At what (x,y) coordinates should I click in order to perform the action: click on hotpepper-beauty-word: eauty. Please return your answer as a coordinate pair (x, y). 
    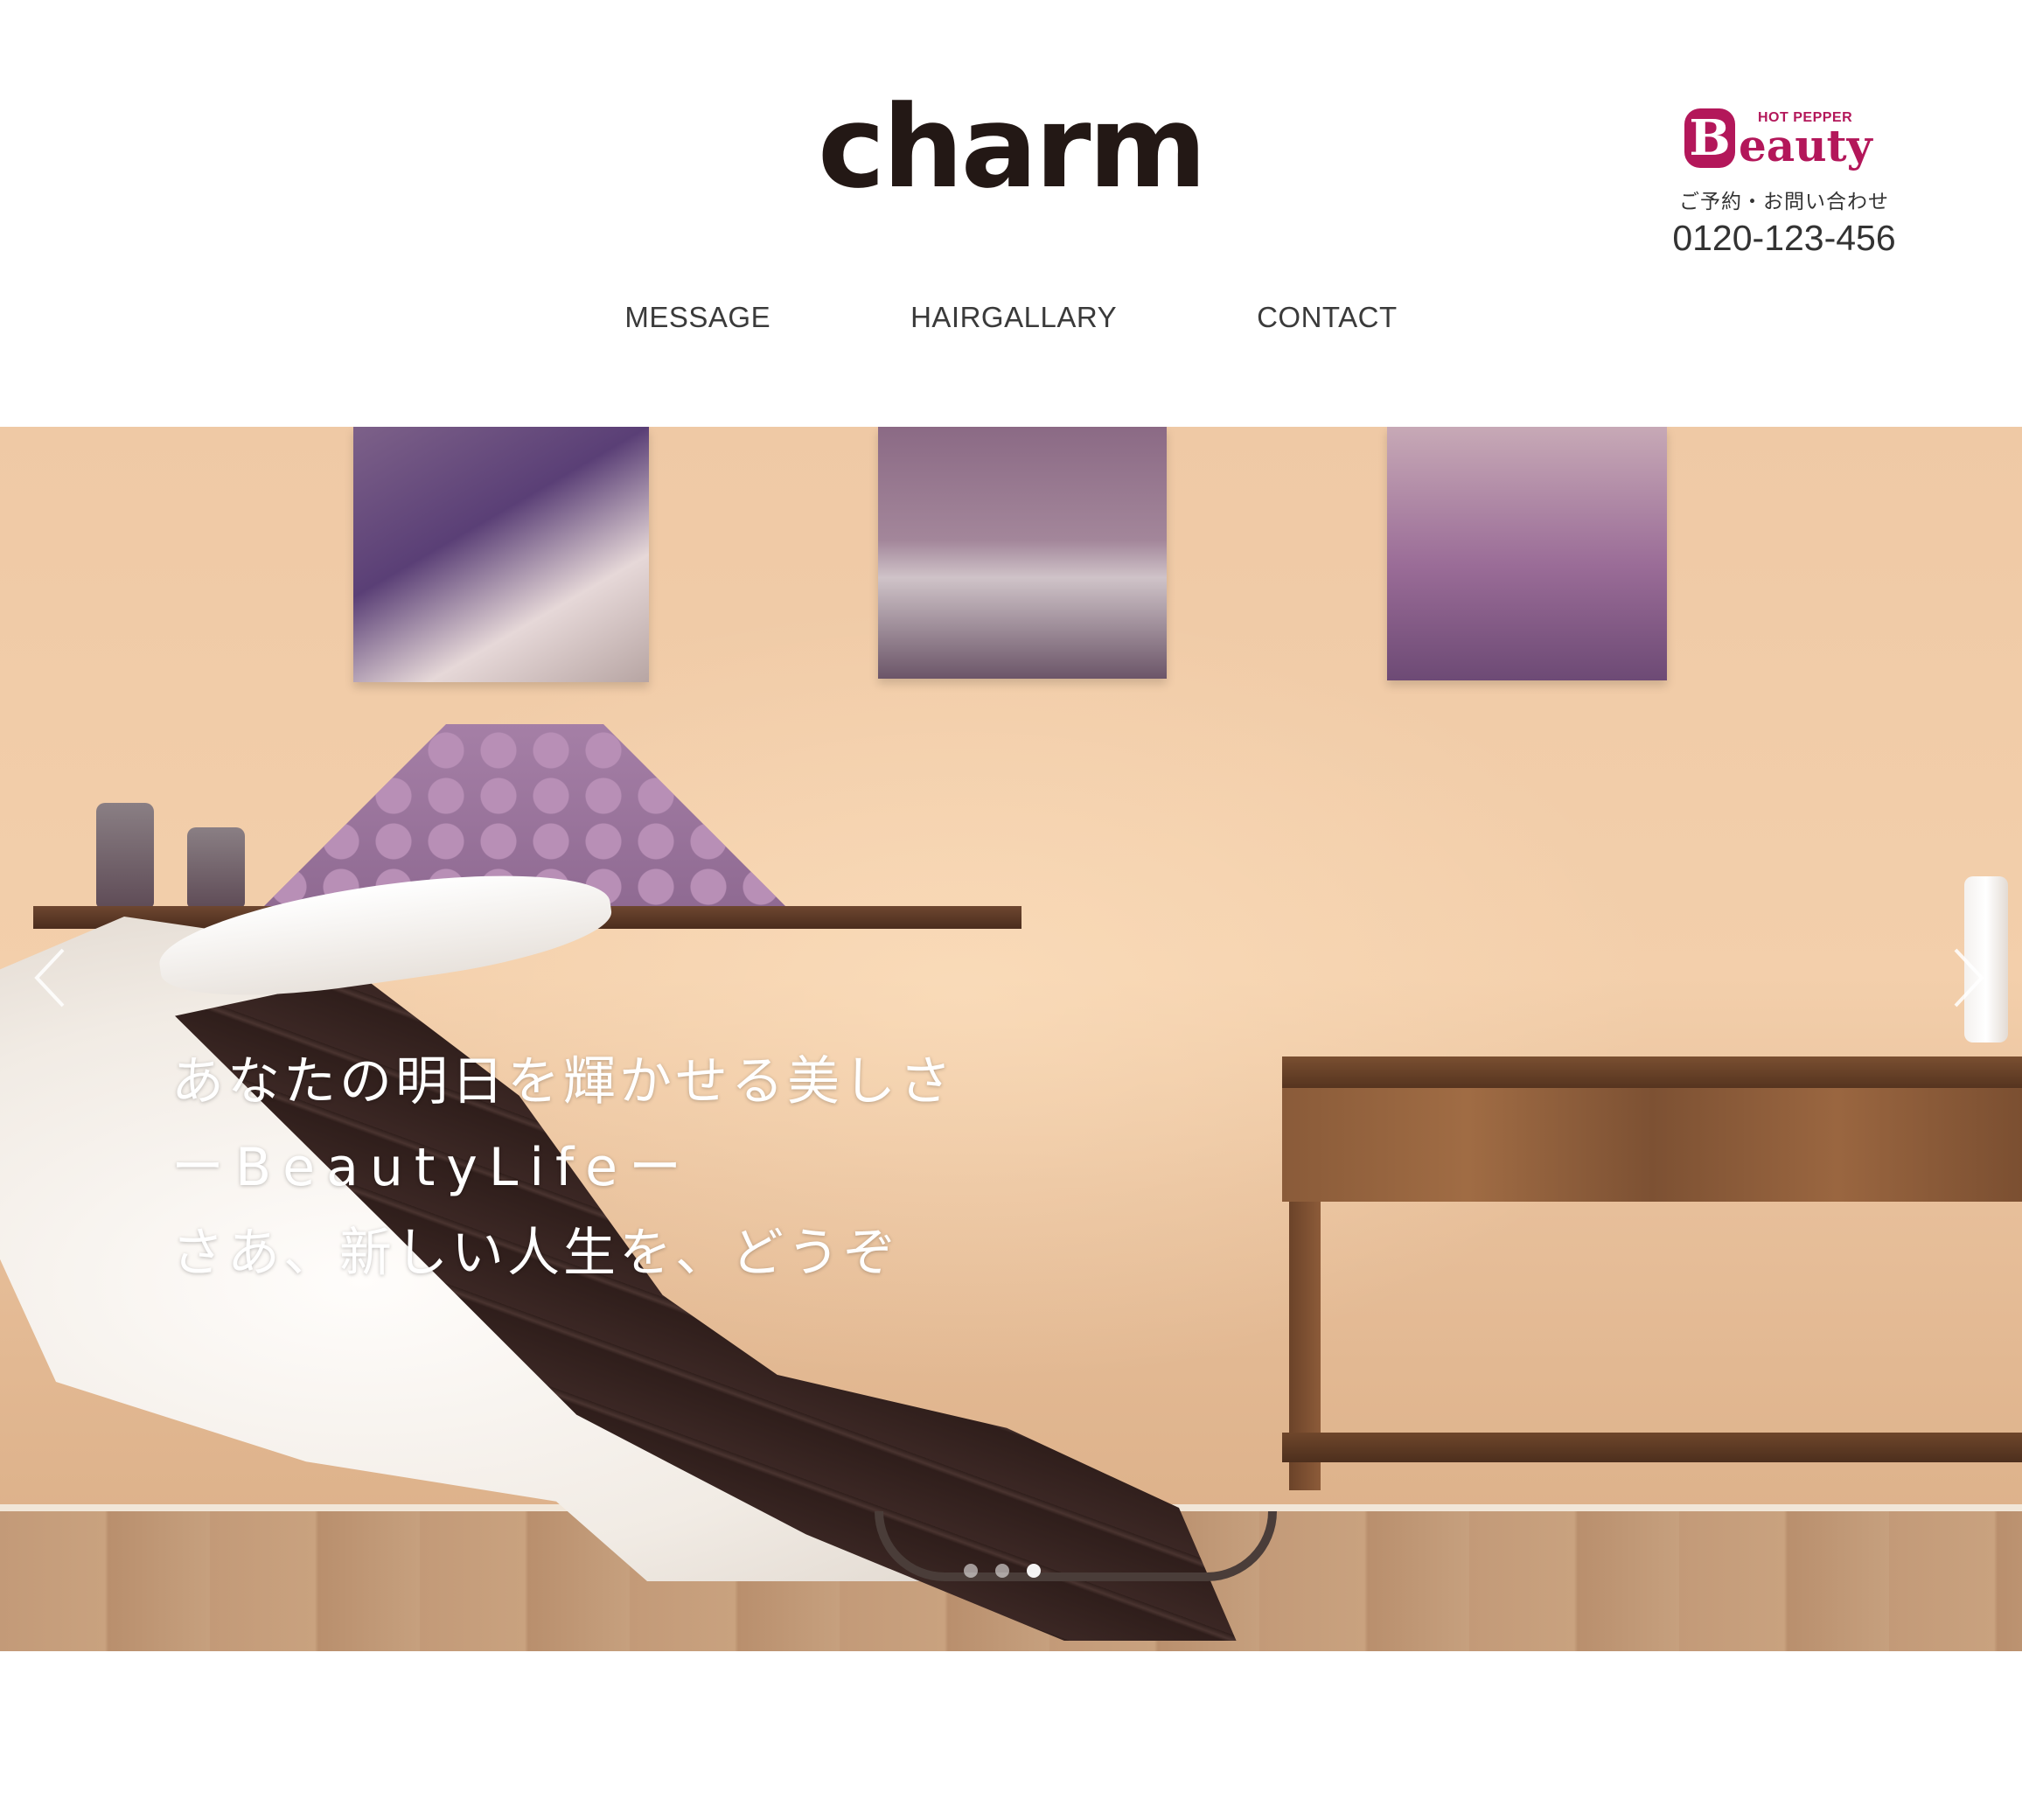
    Looking at the image, I should click on (1805, 145).